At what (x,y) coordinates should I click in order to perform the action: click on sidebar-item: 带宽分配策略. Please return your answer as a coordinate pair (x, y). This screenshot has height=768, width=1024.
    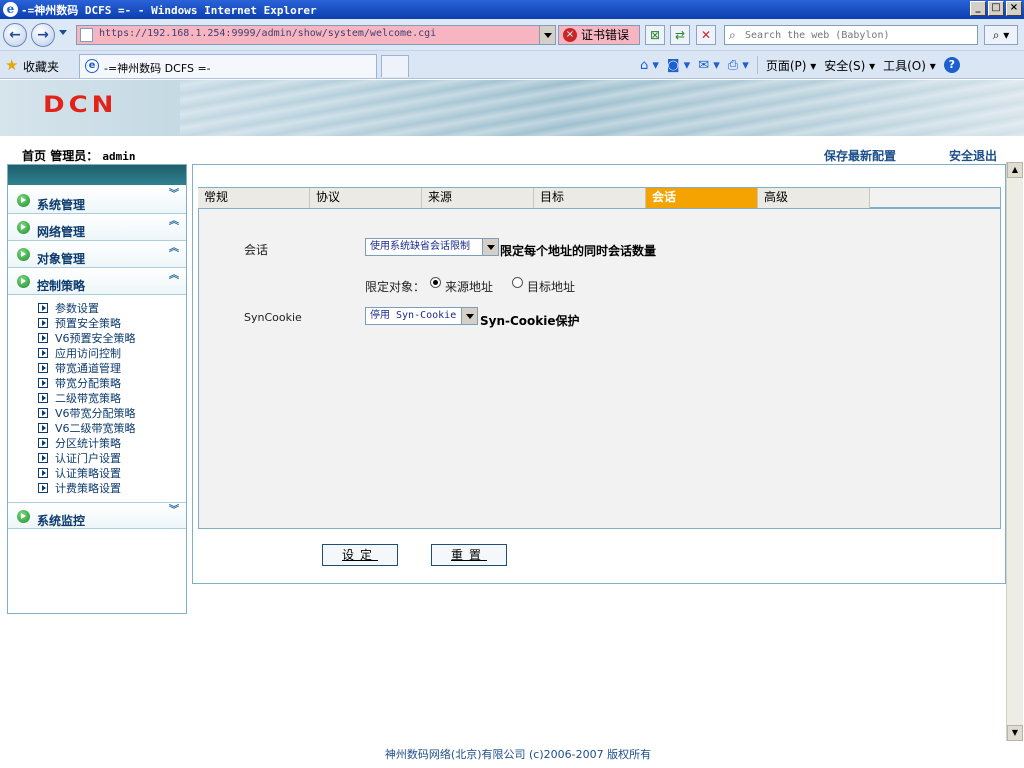
    Looking at the image, I should click on (112, 383).